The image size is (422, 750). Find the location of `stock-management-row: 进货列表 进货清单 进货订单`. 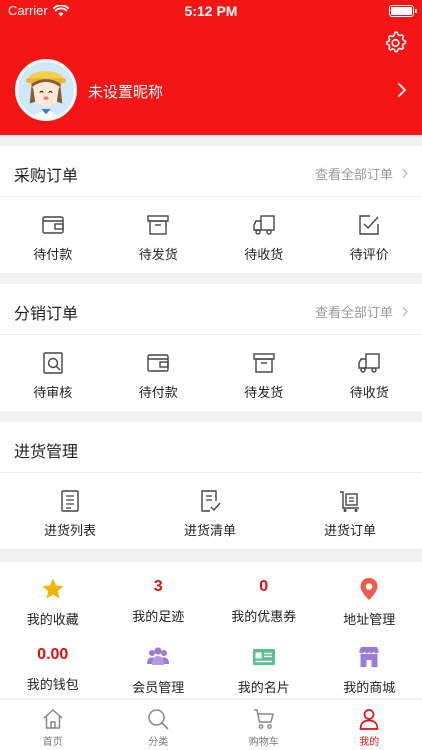

stock-management-row: 进货列表 进货清单 进货订单 is located at coordinates (211, 511).